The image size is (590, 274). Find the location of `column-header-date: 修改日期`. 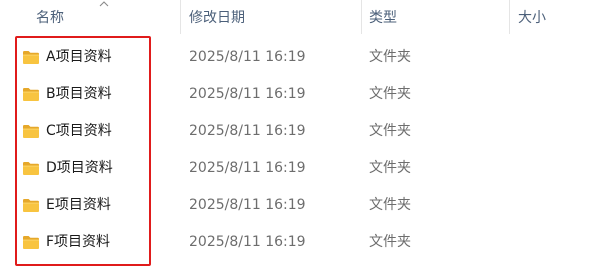

column-header-date: 修改日期 is located at coordinates (217, 17).